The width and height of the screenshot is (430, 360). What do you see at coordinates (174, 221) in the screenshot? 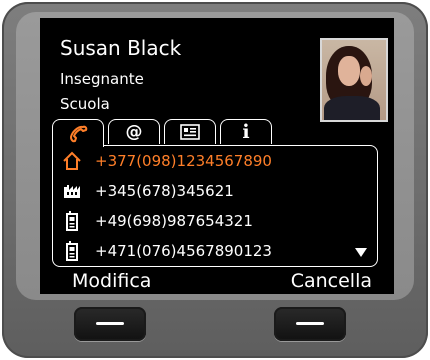
I see `phone-number: +49(698)987654321` at bounding box center [174, 221].